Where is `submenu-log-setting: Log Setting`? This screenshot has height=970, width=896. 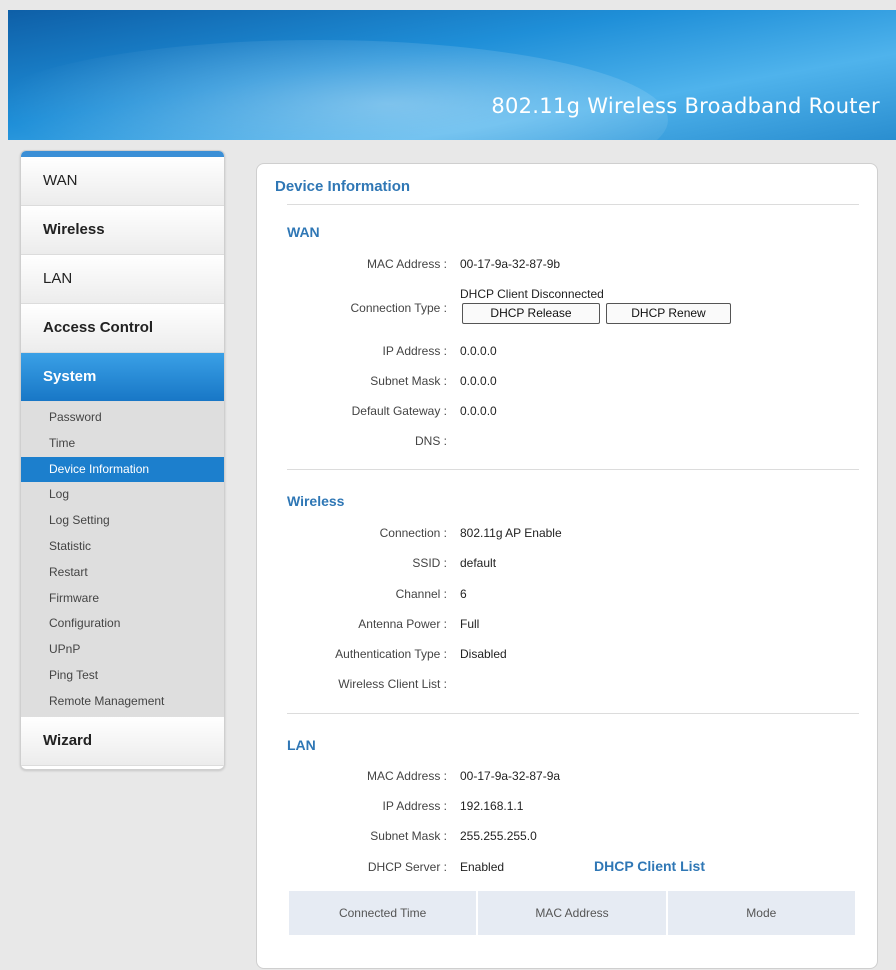
submenu-log-setting: Log Setting is located at coordinates (122, 521).